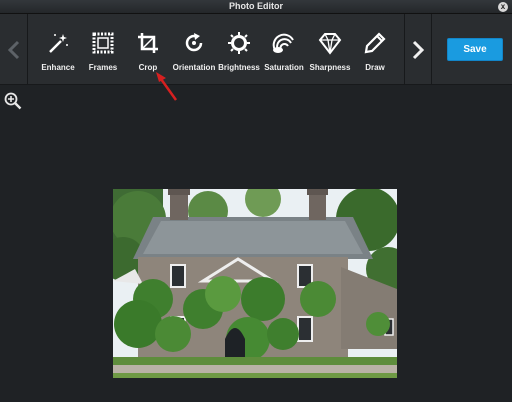  Describe the element at coordinates (375, 43) in the screenshot. I see `pencil-icon` at that location.